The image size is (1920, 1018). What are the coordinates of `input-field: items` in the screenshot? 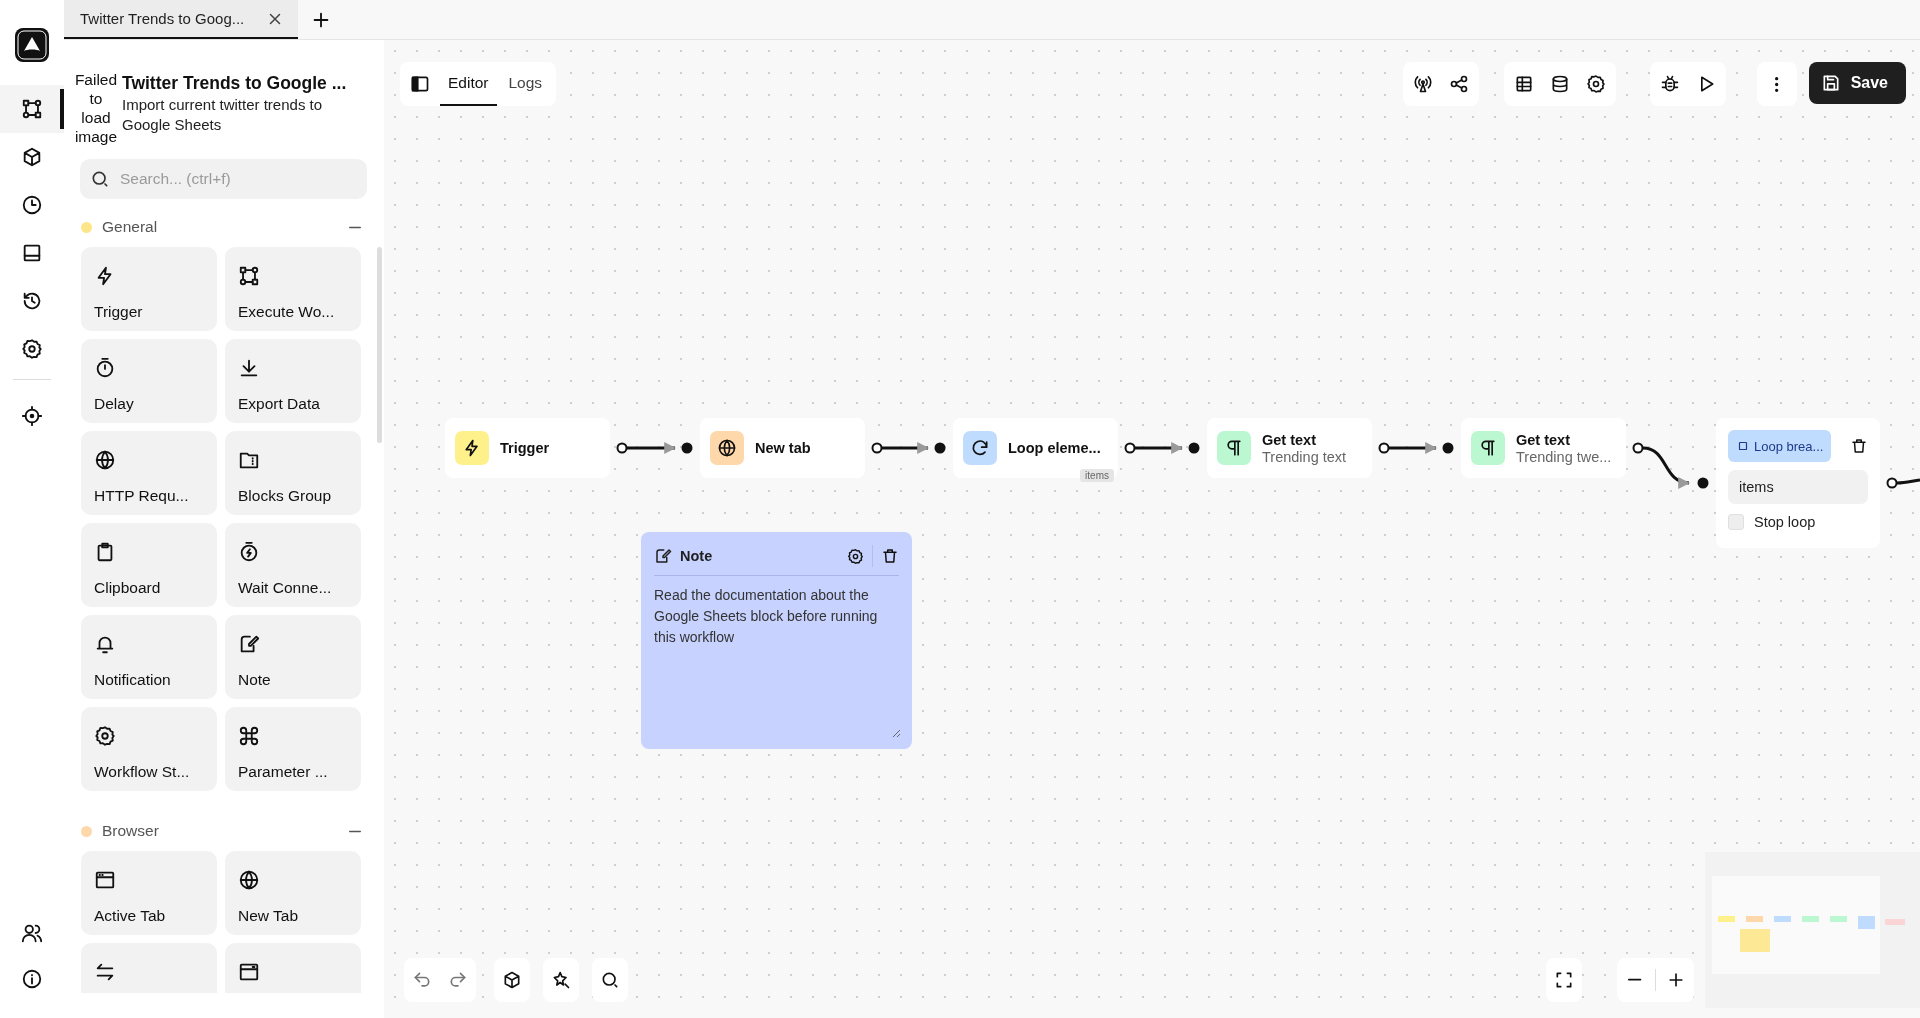 It's located at (1798, 487).